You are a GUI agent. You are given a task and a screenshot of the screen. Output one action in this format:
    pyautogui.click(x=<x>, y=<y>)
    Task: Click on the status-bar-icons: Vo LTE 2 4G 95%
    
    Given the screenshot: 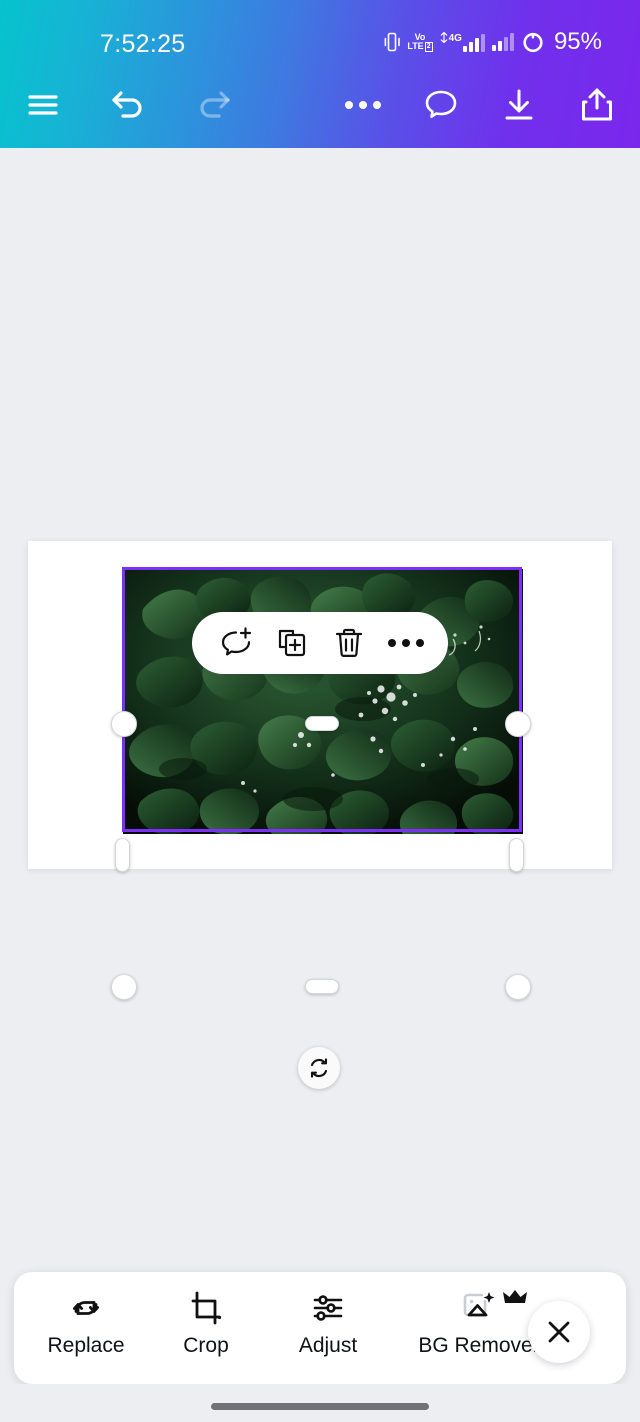 What is the action you would take?
    pyautogui.click(x=493, y=42)
    